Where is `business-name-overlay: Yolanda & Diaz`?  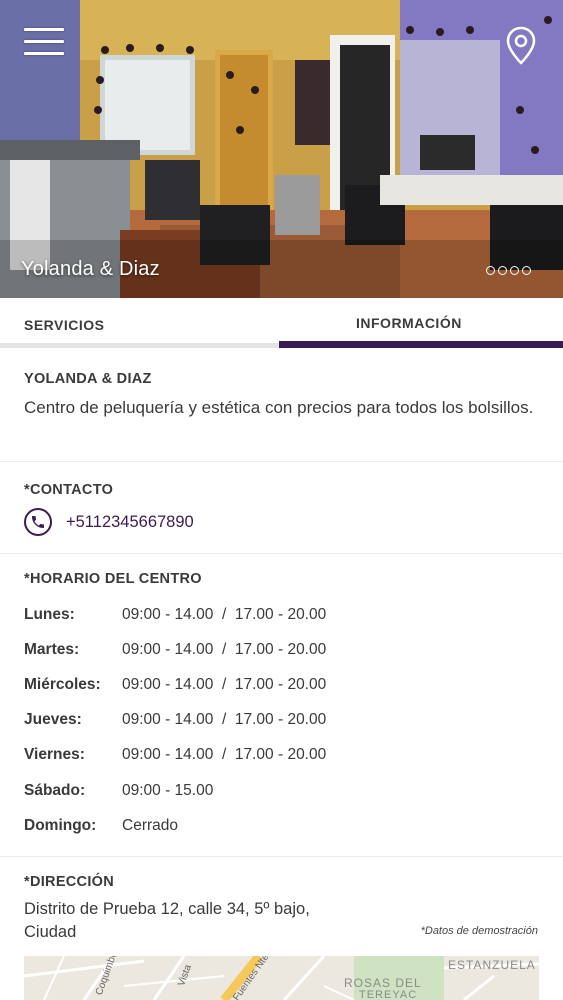 business-name-overlay: Yolanda & Diaz is located at coordinates (90, 269).